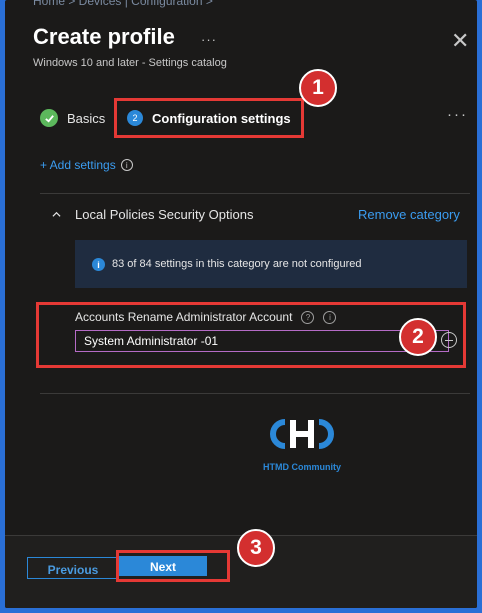  What do you see at coordinates (104, 36) in the screenshot?
I see `page-title: Create profile` at bounding box center [104, 36].